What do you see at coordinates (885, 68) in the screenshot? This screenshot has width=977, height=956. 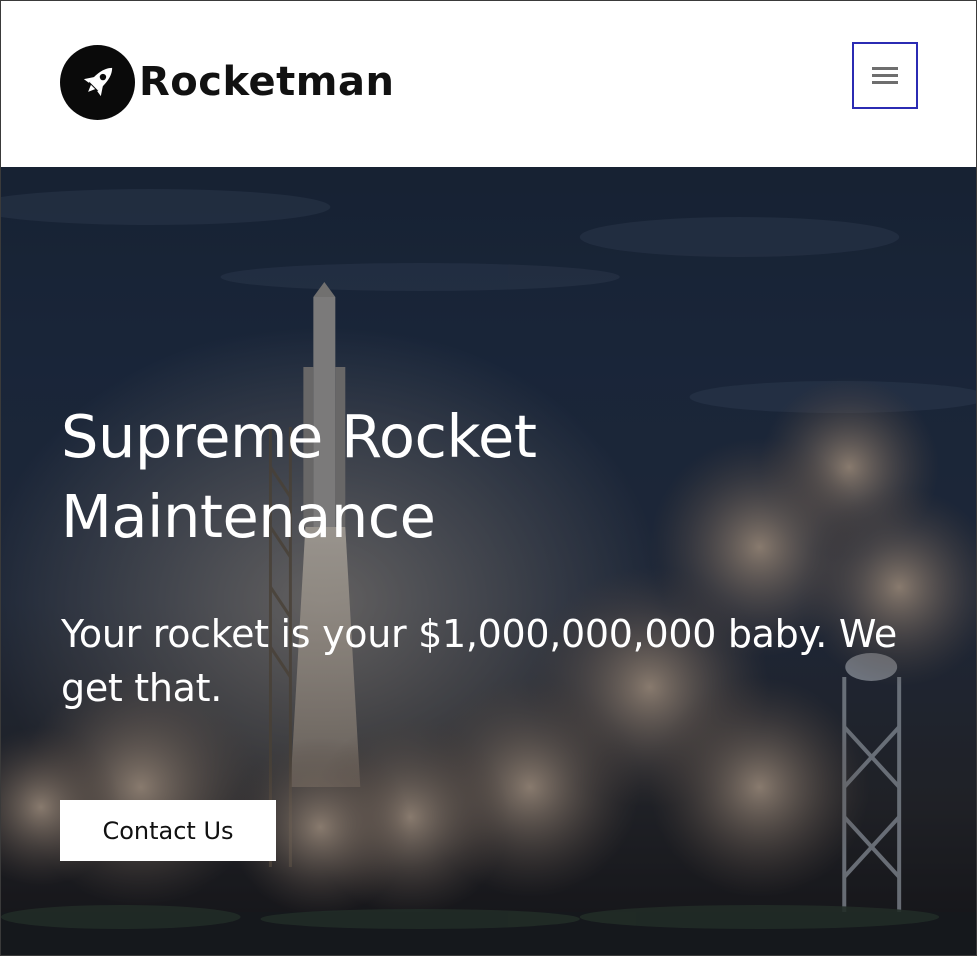 I see `hamburger-menu-icon` at bounding box center [885, 68].